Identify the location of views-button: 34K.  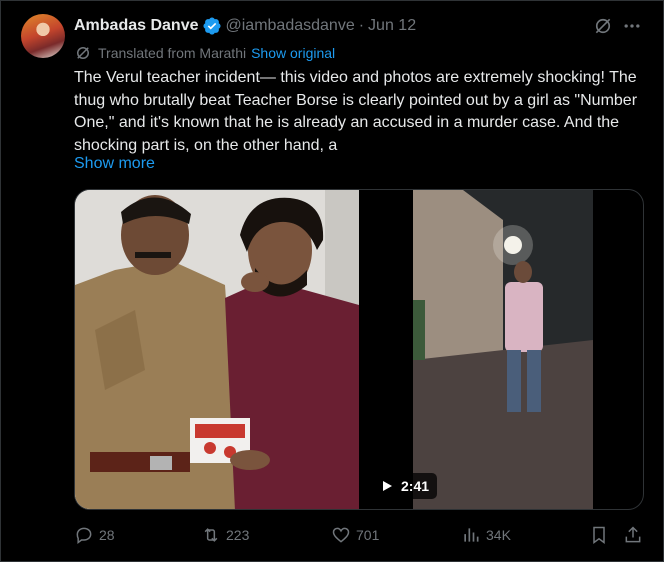
(486, 535).